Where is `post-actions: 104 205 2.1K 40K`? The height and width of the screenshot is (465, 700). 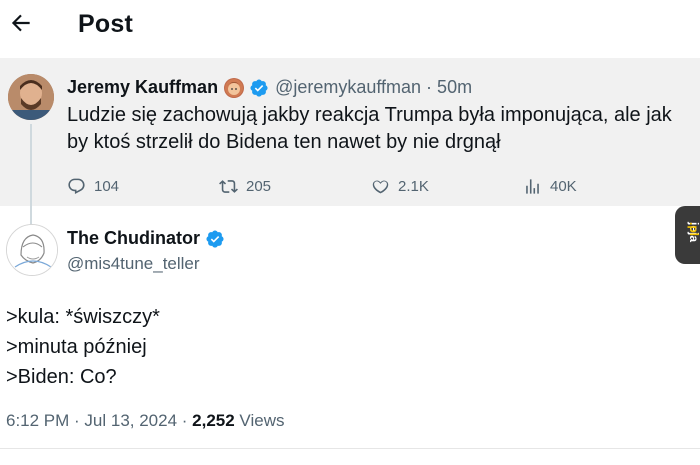 post-actions: 104 205 2.1K 40K is located at coordinates (377, 186).